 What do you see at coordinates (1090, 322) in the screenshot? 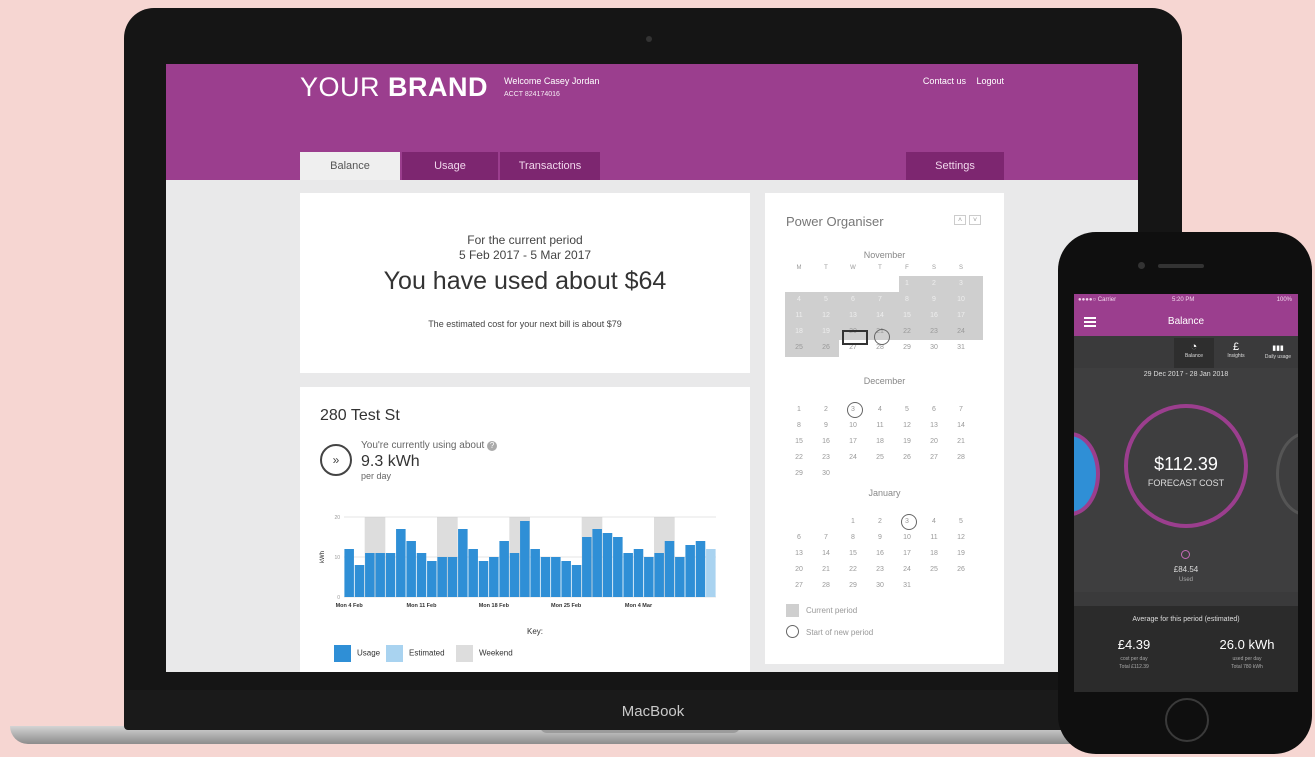
I see `menu-icon` at bounding box center [1090, 322].